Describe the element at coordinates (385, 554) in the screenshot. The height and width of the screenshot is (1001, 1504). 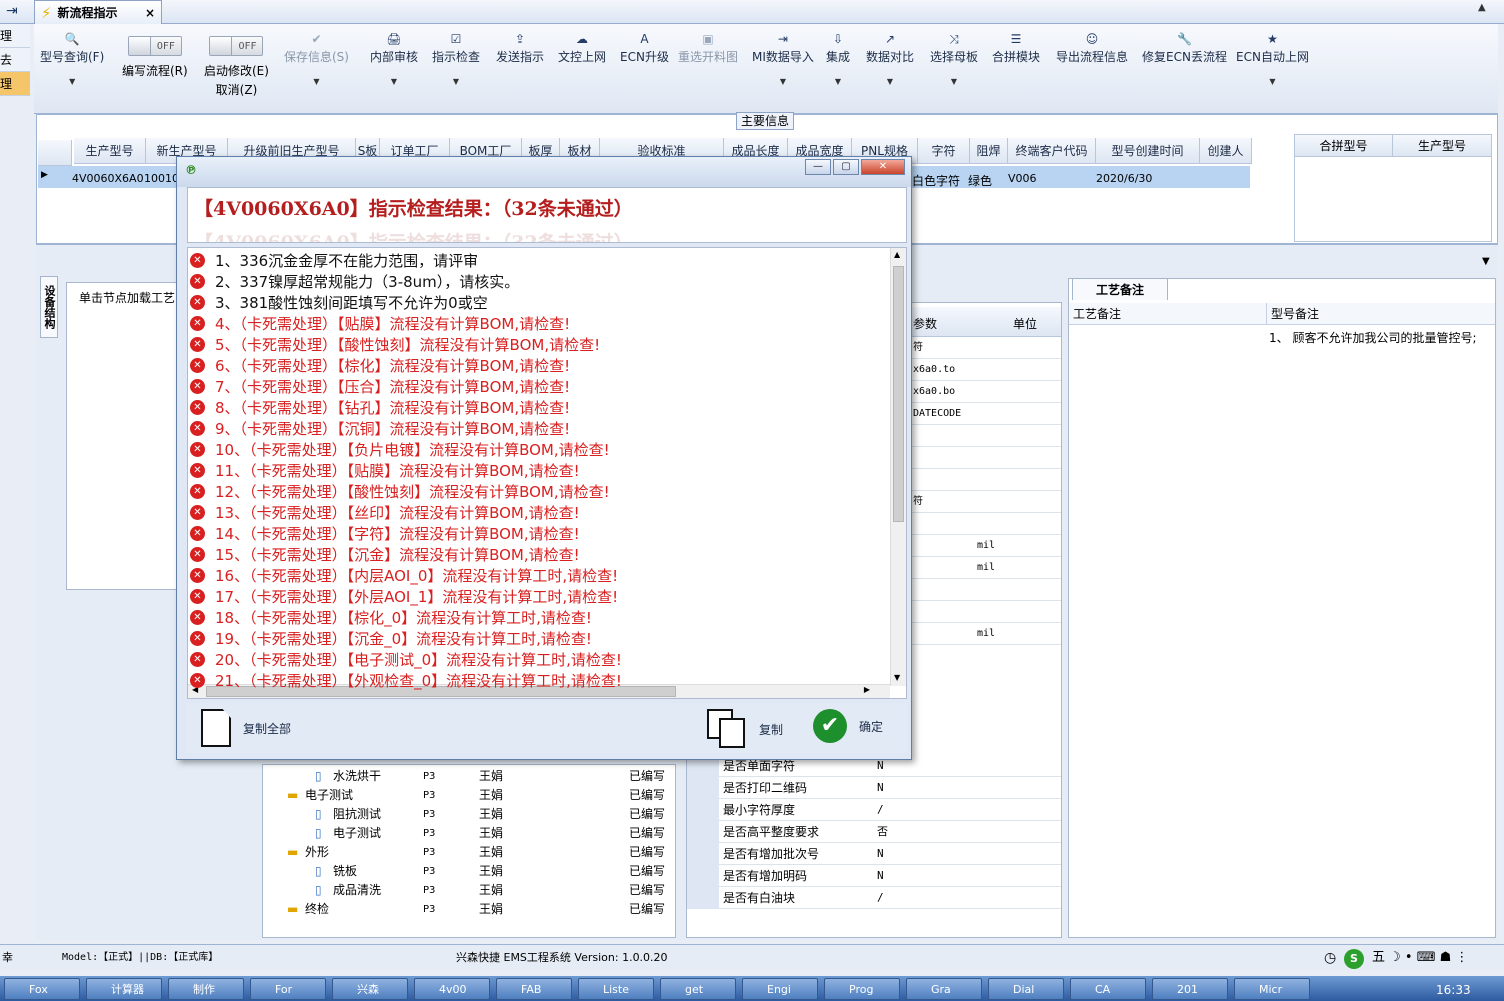
I see `error-item: ✕ 15、（卡死需处理）【沉金】流程没有计算BOM,请检查!` at that location.